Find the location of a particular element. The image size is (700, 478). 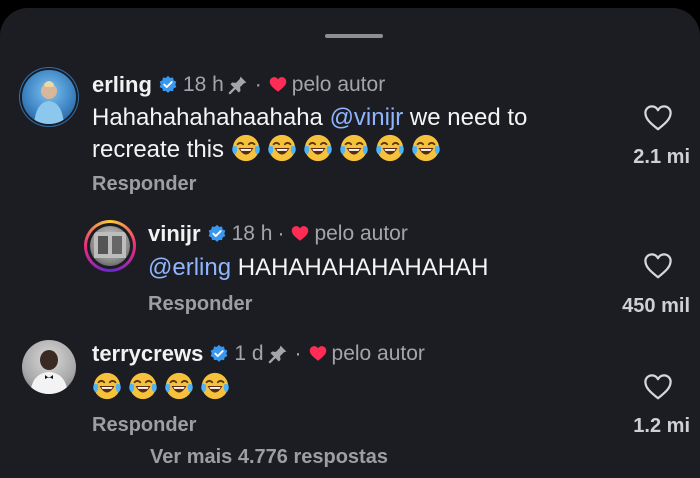

username: vinijr is located at coordinates (174, 234).